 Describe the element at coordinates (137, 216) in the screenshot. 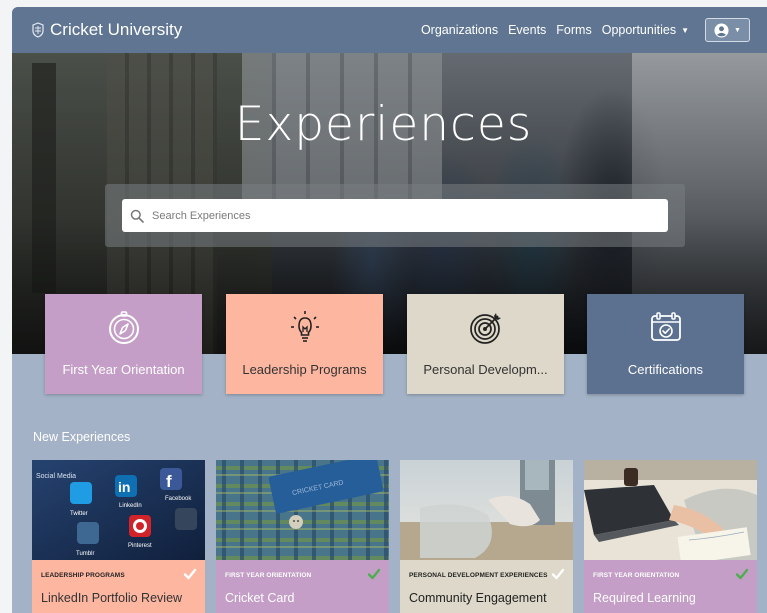

I see `search-icon` at that location.